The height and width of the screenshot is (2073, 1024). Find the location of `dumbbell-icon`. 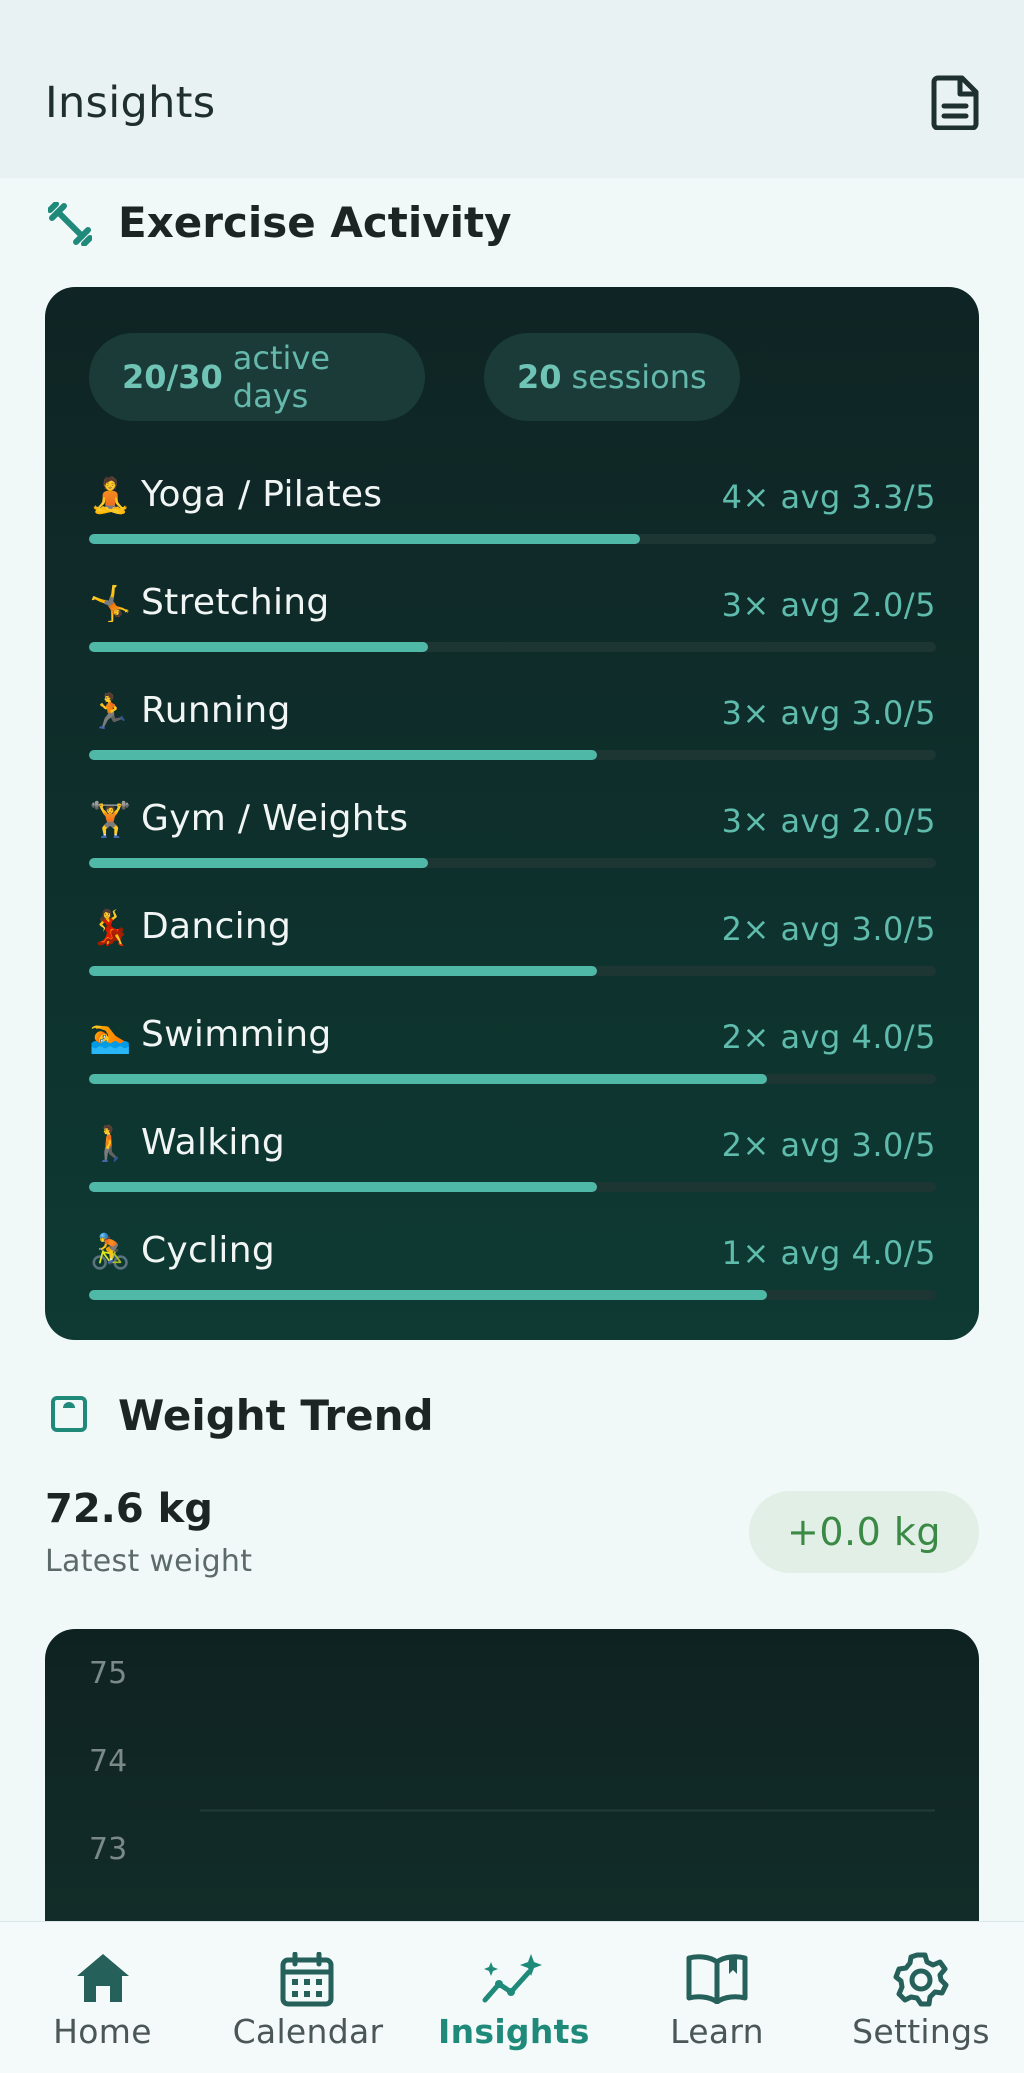

dumbbell-icon is located at coordinates (70, 224).